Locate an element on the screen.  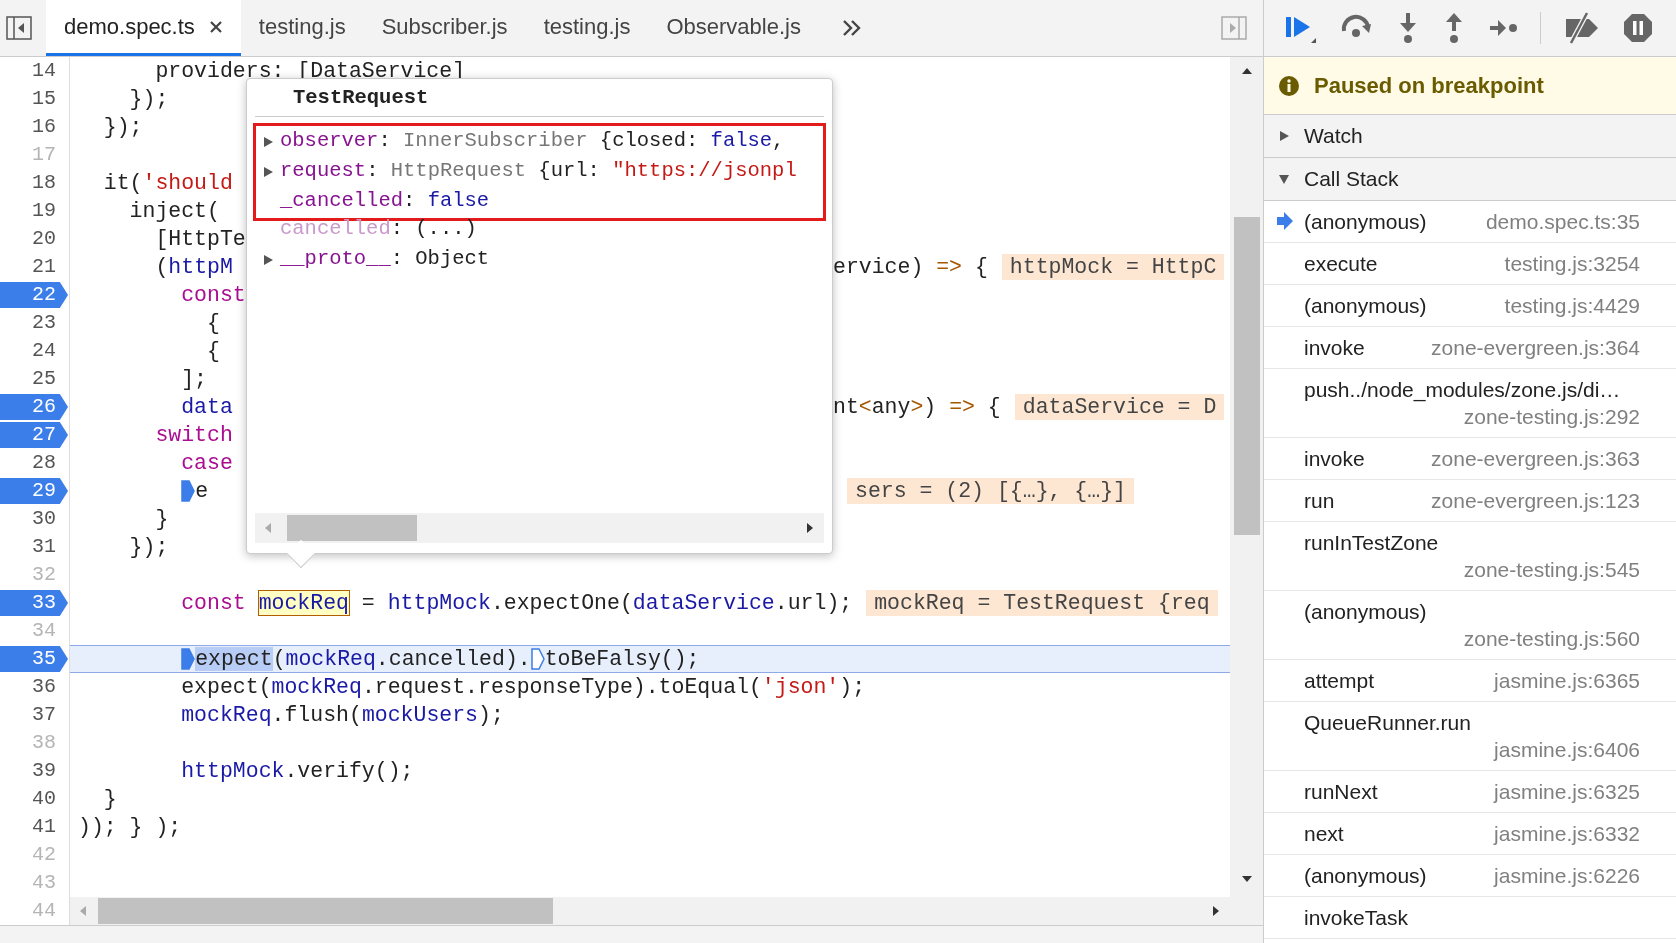
property-text: request: HttpRequest {url: "https://jsonpl is located at coordinates (538, 171).